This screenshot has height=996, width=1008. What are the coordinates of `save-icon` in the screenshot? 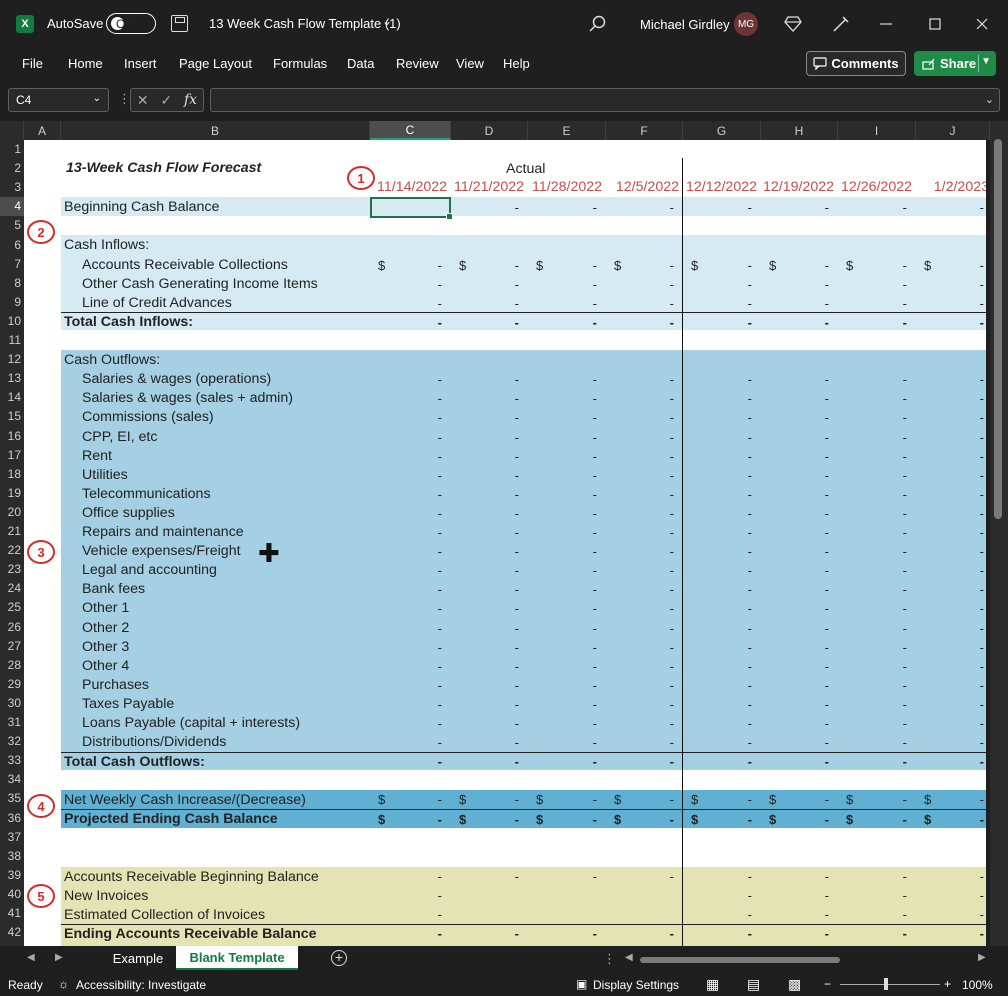 It's located at (179, 23).